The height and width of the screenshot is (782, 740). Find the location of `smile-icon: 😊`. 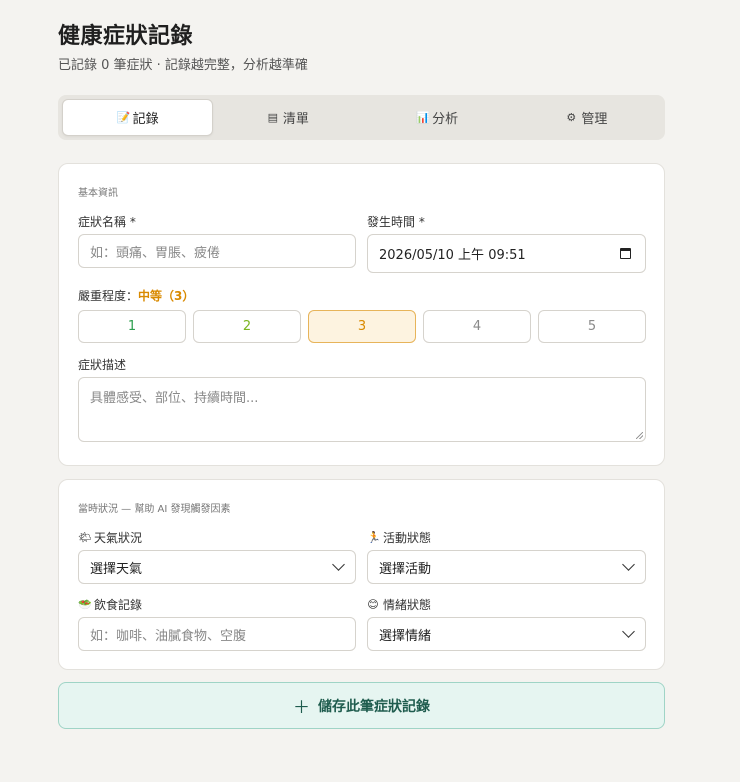

smile-icon: 😊 is located at coordinates (373, 604).